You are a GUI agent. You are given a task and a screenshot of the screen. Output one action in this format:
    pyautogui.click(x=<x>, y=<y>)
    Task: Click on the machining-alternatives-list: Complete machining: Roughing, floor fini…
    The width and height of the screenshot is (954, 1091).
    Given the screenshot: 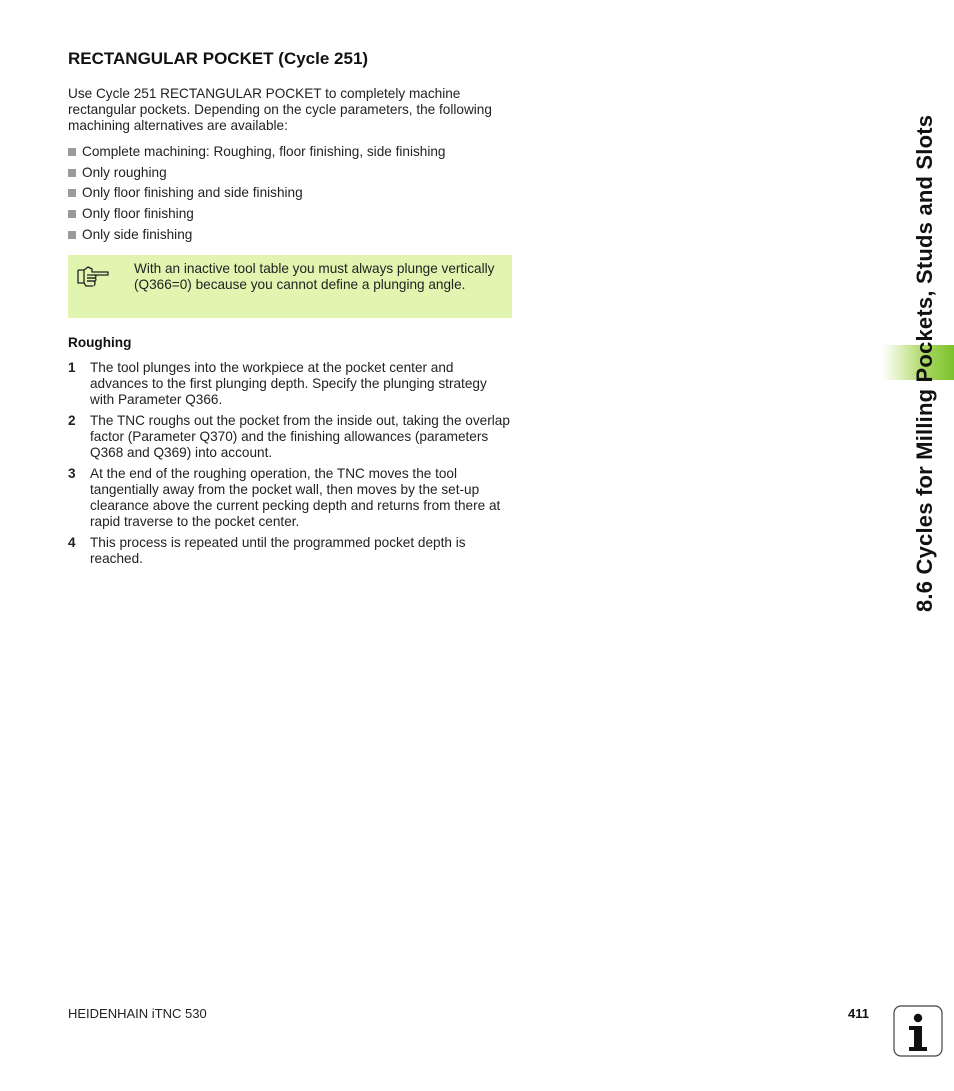 What is the action you would take?
    pyautogui.click(x=256, y=195)
    